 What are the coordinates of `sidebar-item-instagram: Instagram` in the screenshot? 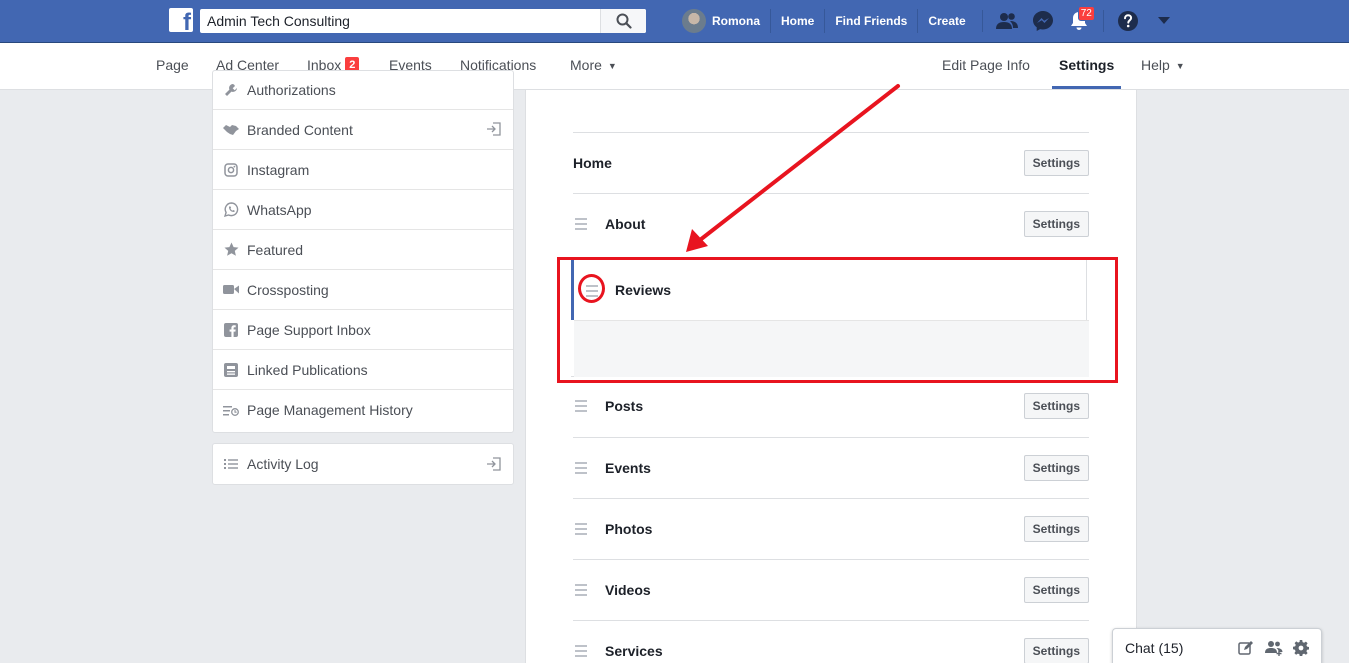 It's located at (363, 170).